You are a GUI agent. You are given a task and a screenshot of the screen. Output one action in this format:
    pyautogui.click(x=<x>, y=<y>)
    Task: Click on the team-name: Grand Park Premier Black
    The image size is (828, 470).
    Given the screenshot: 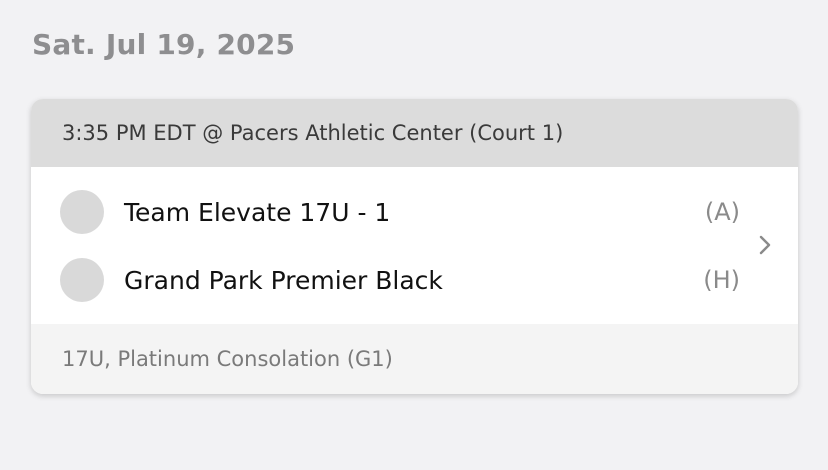 What is the action you would take?
    pyautogui.click(x=283, y=280)
    